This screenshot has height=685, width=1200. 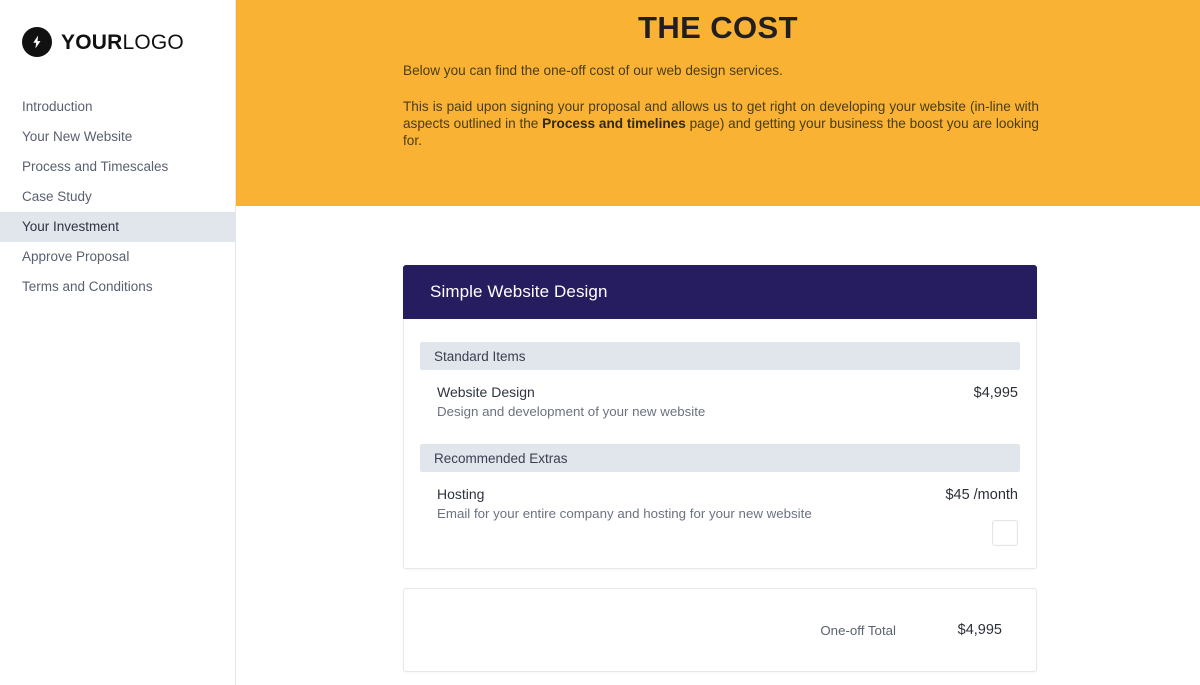 What do you see at coordinates (117, 107) in the screenshot?
I see `sidebar-item-introduction: Introduction` at bounding box center [117, 107].